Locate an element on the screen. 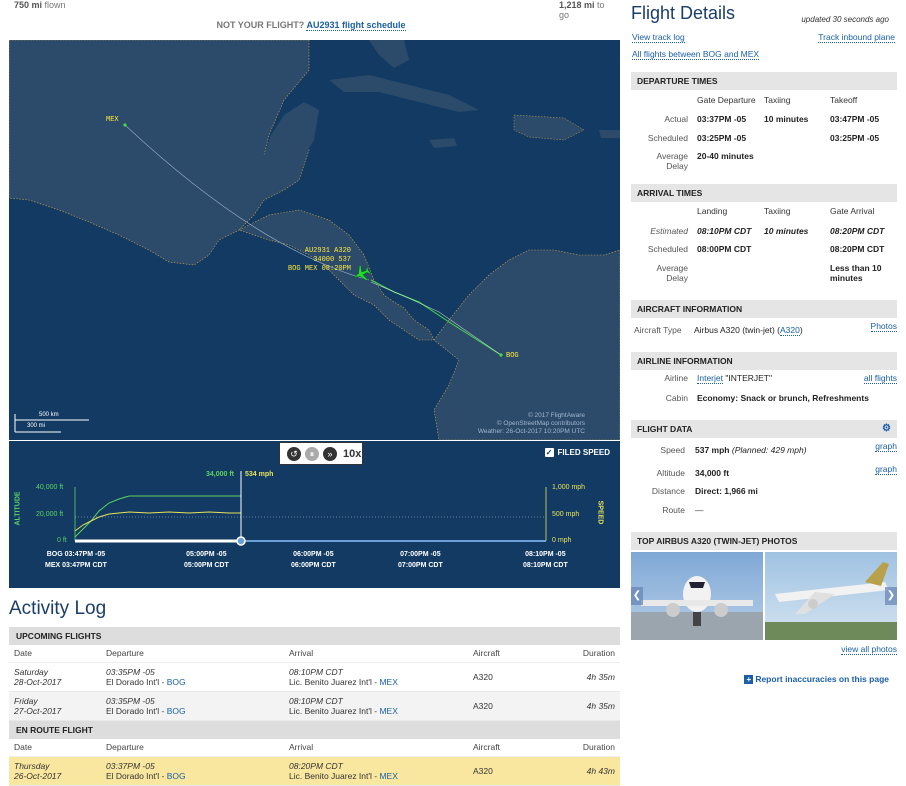  arr-est-landing: 08:10PM CDT is located at coordinates (724, 231).